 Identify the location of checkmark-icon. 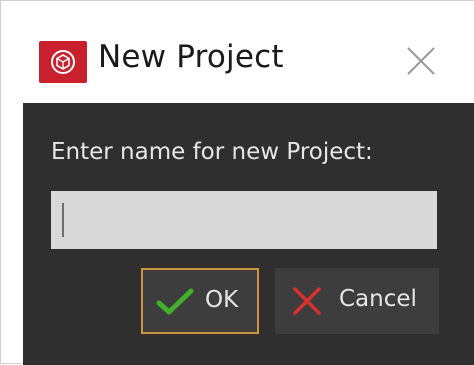
(175, 305).